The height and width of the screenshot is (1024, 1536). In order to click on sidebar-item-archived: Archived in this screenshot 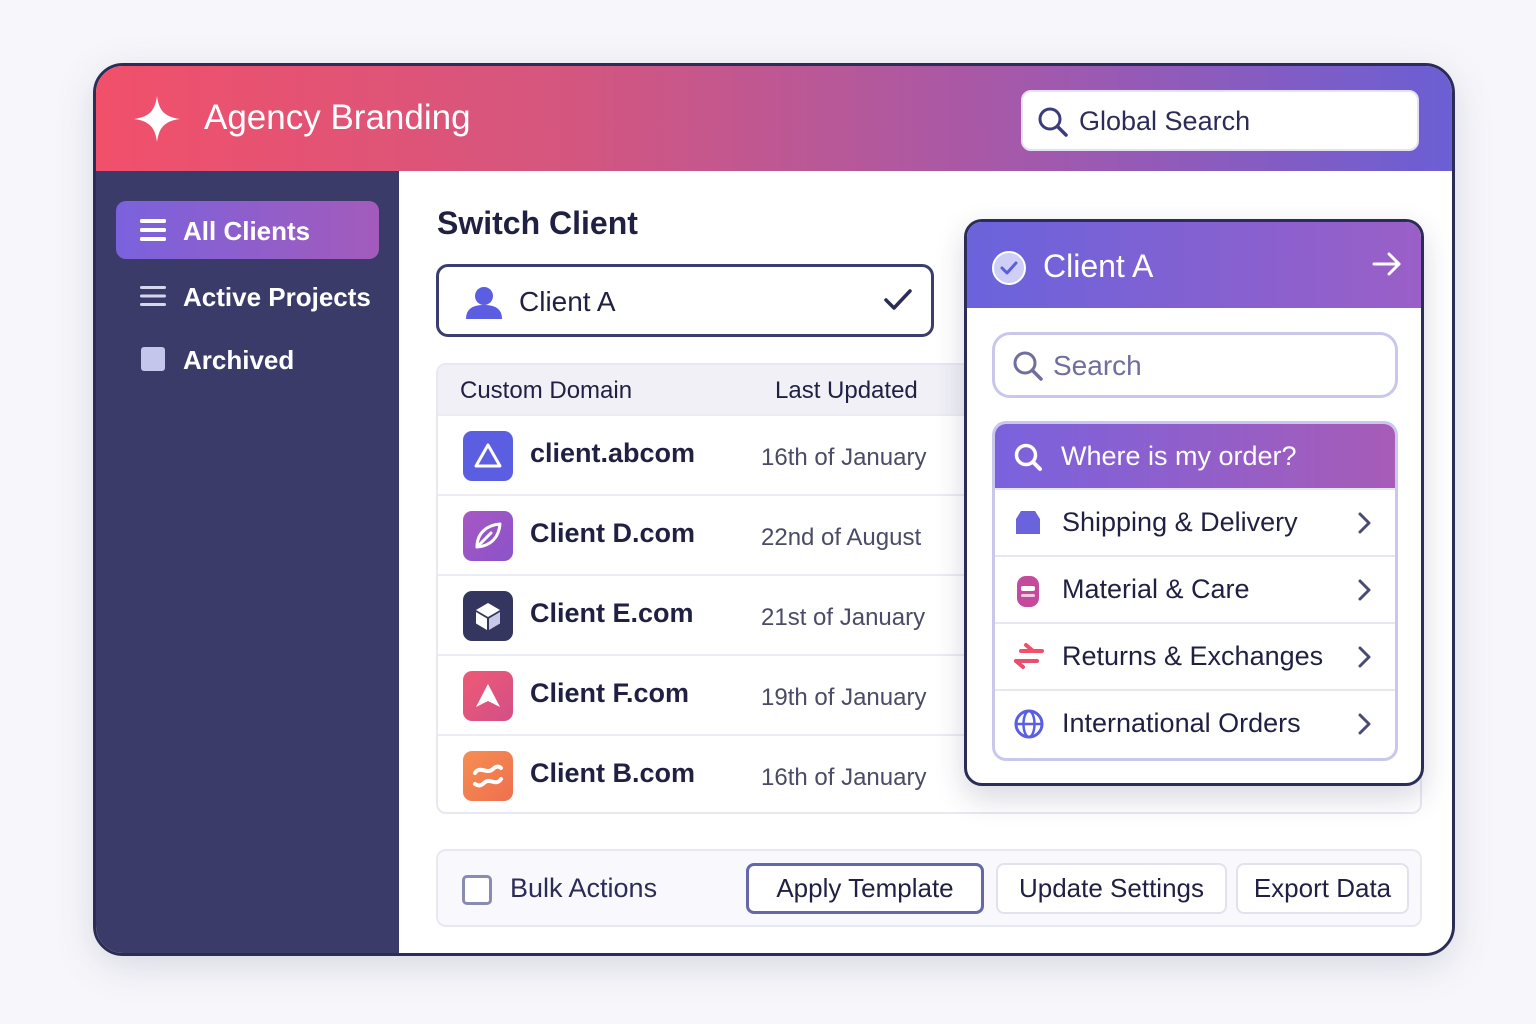, I will do `click(247, 359)`.